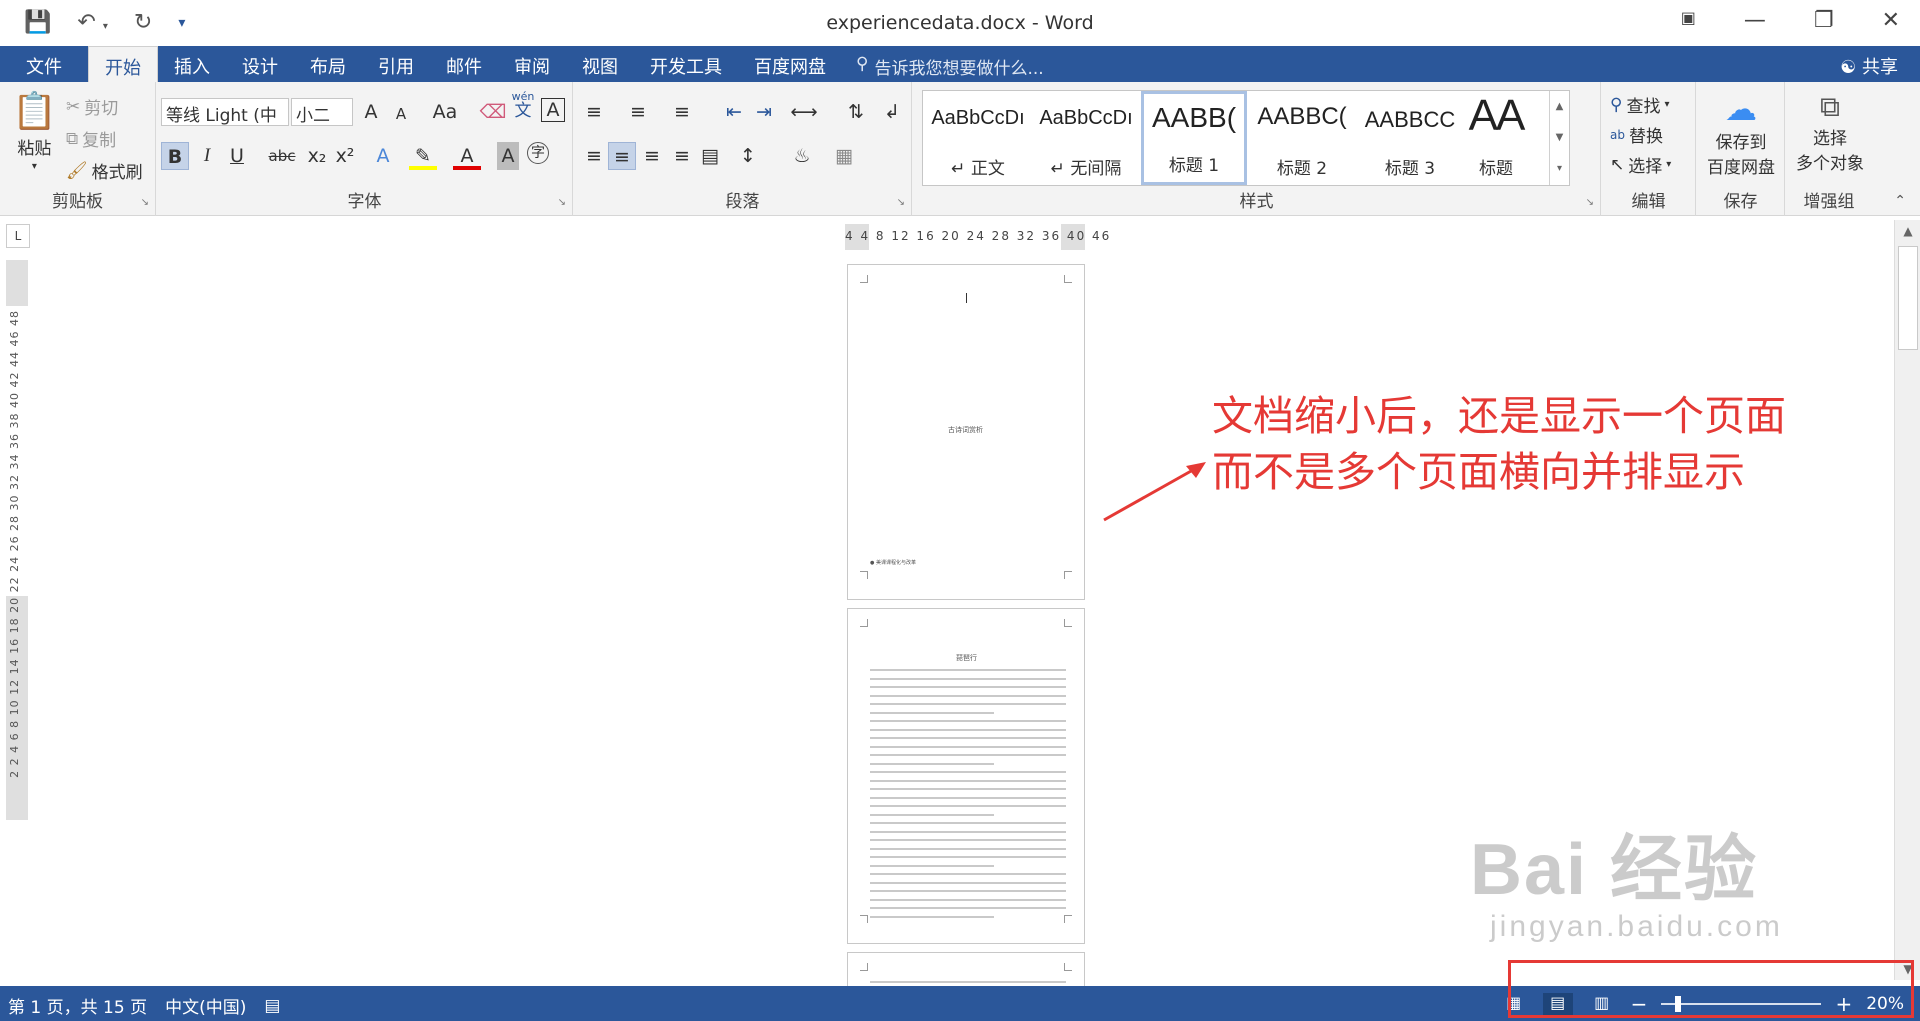  I want to click on tab-file: 文件, so click(44, 64).